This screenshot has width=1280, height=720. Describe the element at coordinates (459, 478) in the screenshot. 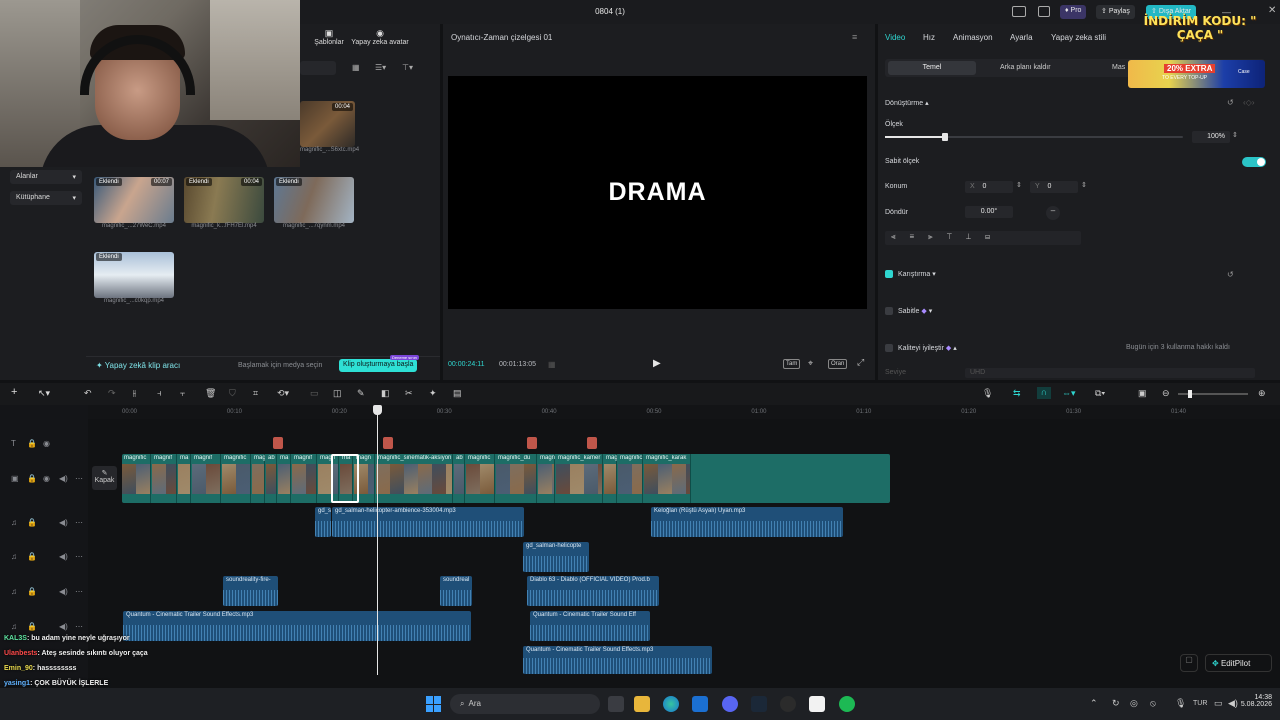

I see `video-clip-segment: ab` at that location.